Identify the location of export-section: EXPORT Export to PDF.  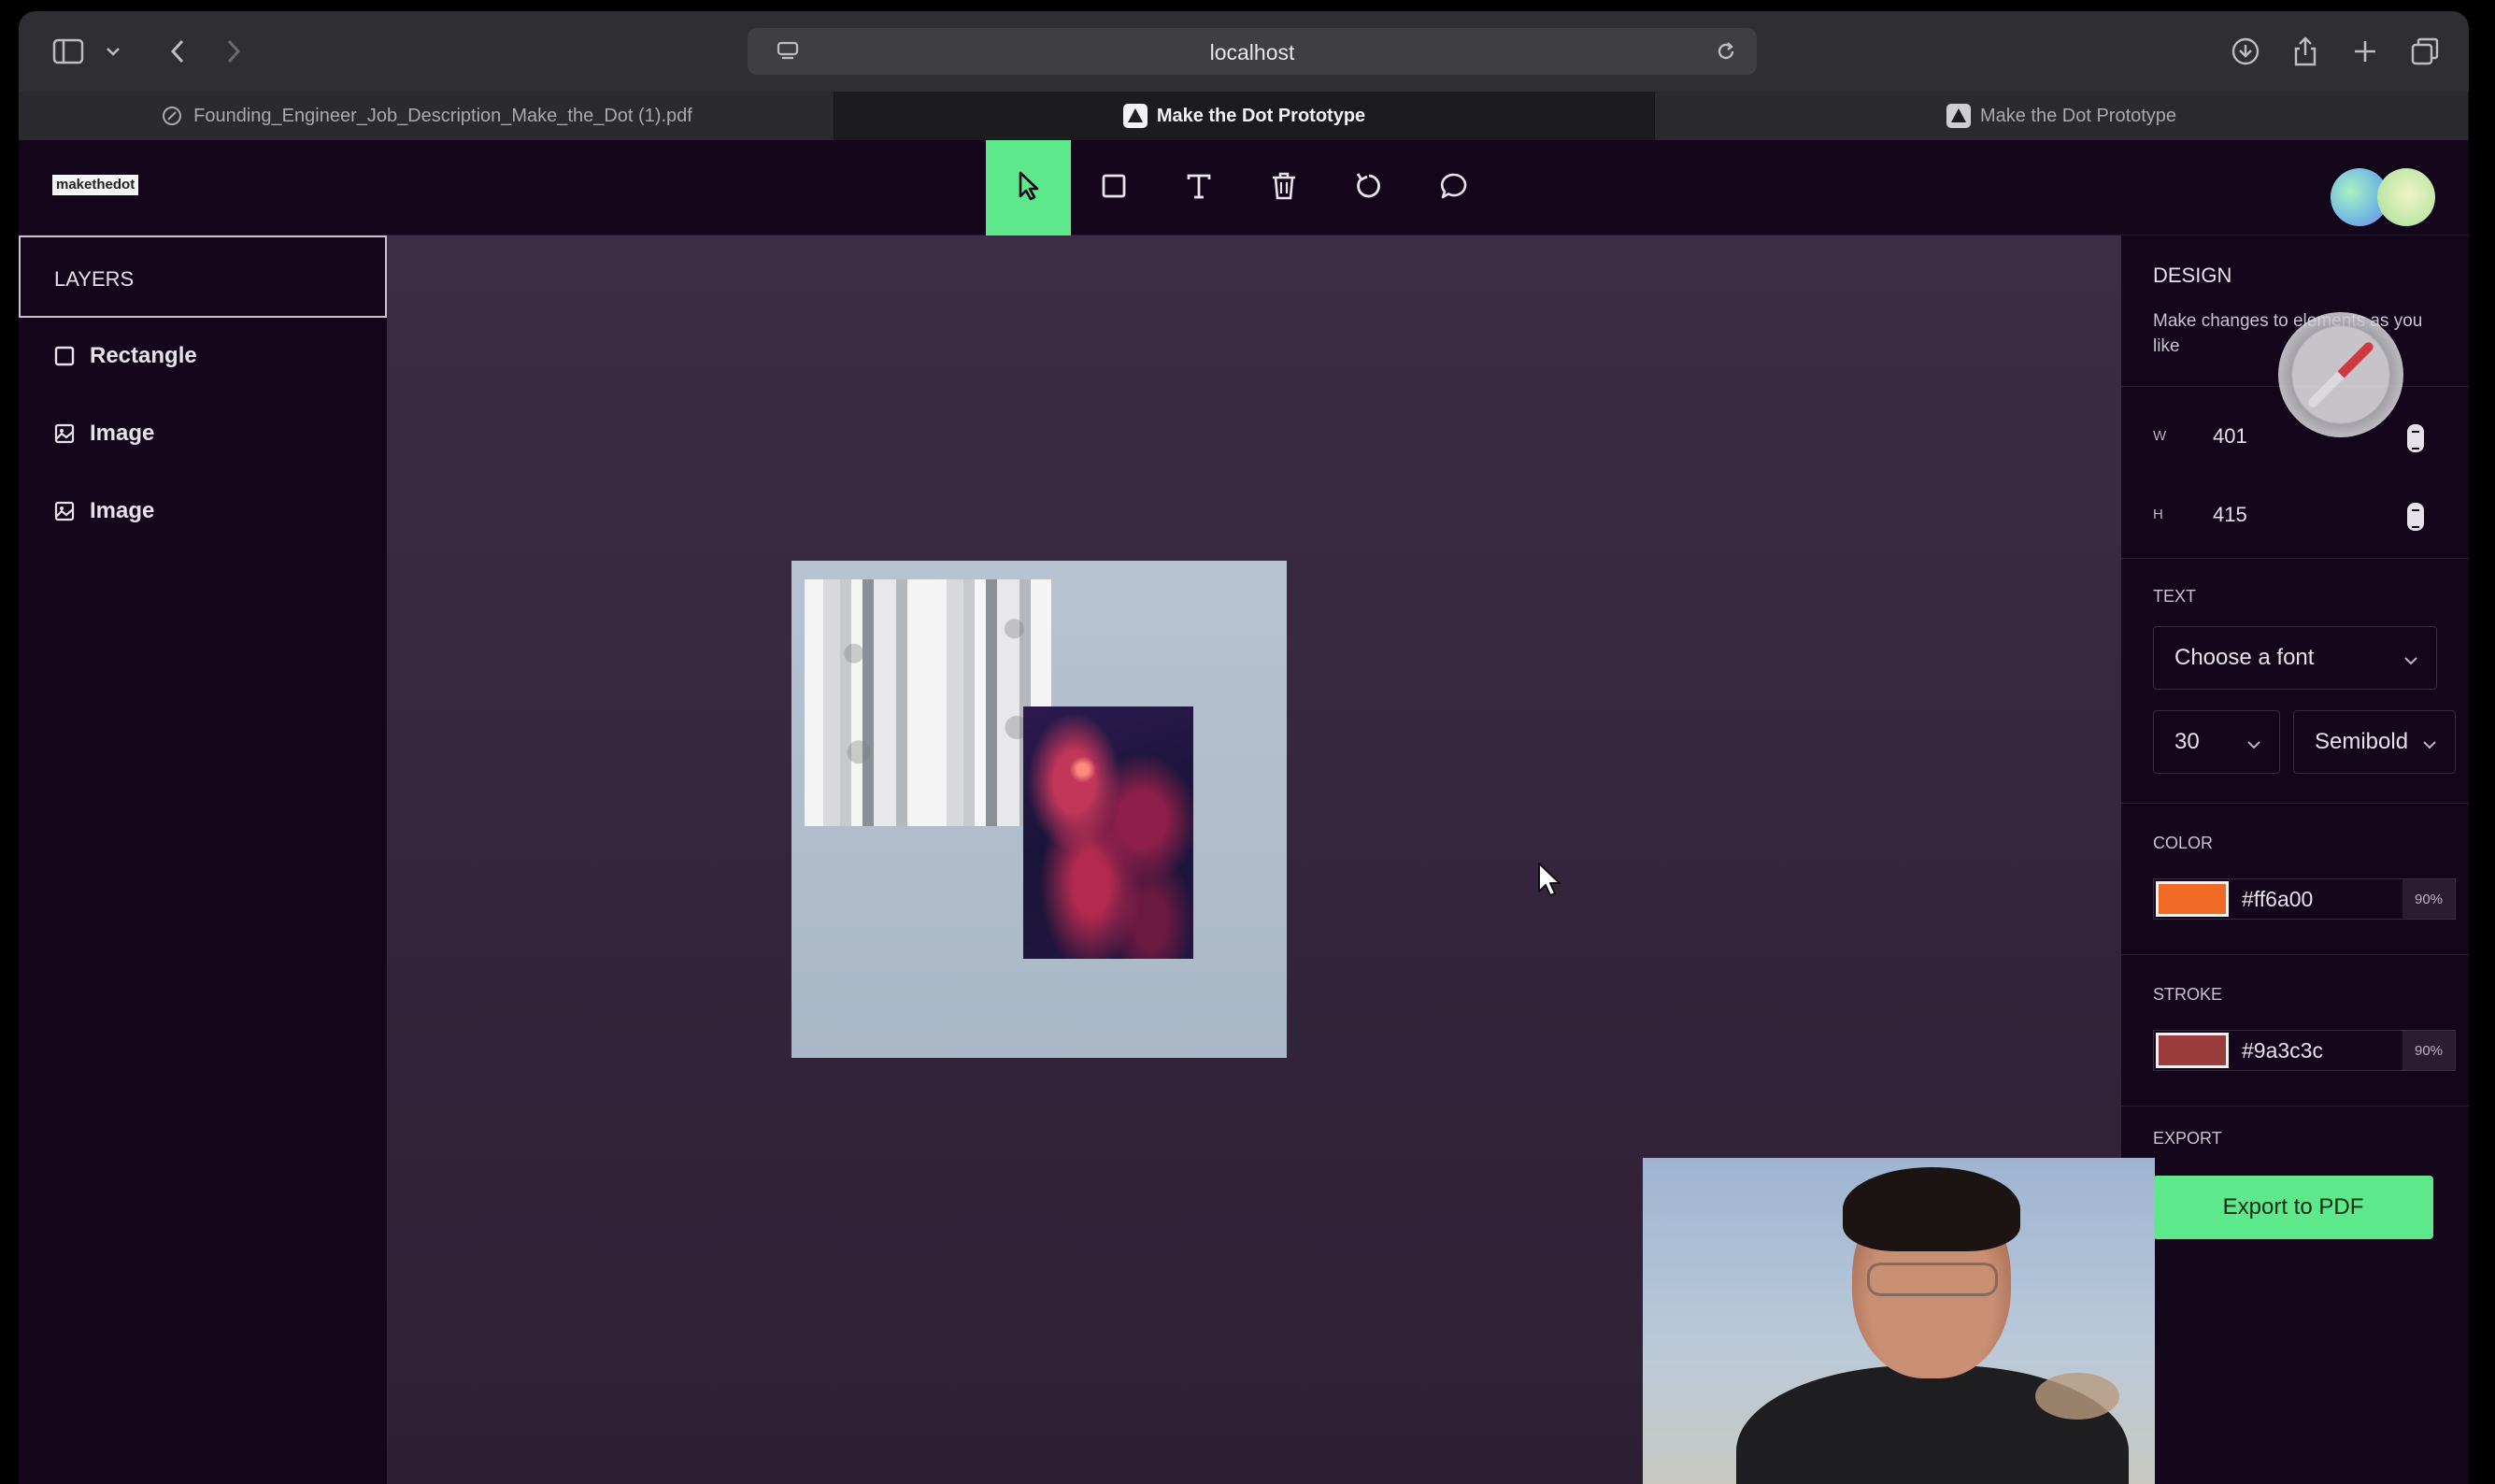
(2295, 1199).